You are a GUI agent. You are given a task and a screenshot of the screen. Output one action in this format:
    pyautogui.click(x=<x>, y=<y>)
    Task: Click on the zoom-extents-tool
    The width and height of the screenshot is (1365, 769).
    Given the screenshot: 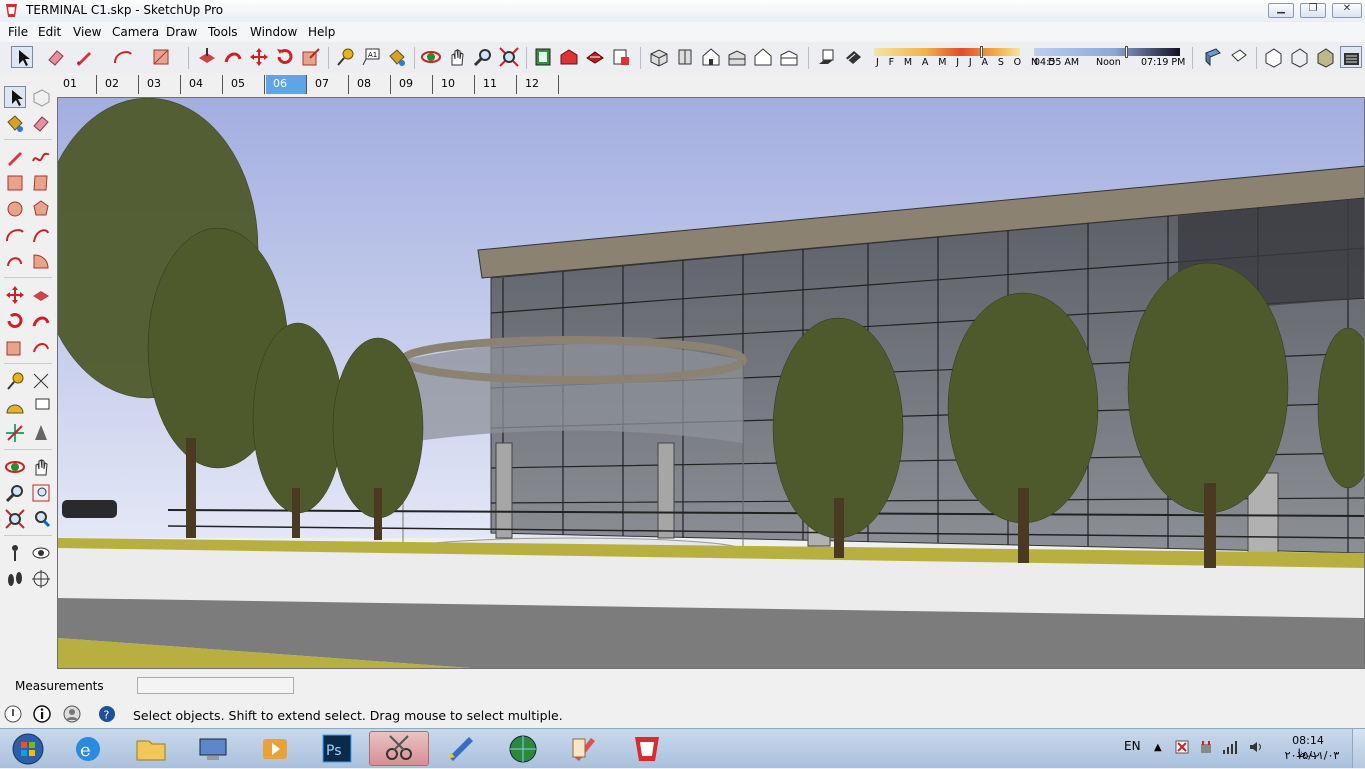 What is the action you would take?
    pyautogui.click(x=15, y=519)
    